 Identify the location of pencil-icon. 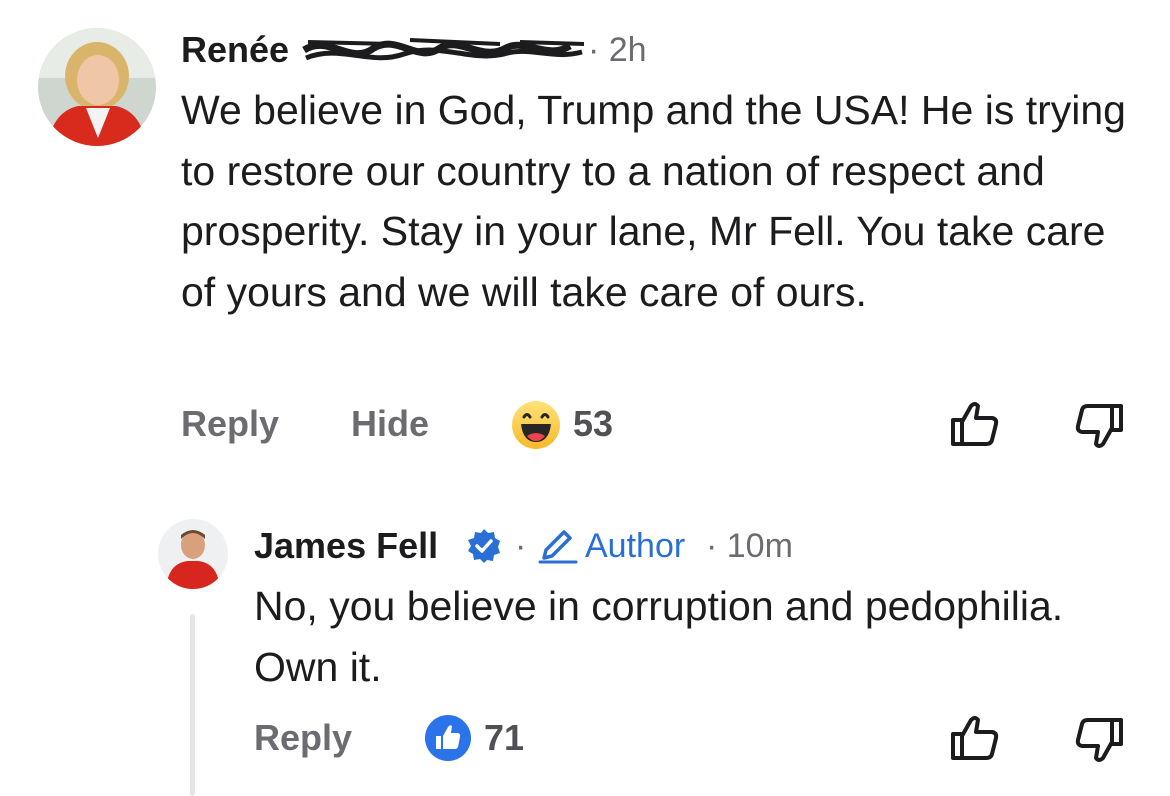
(558, 549).